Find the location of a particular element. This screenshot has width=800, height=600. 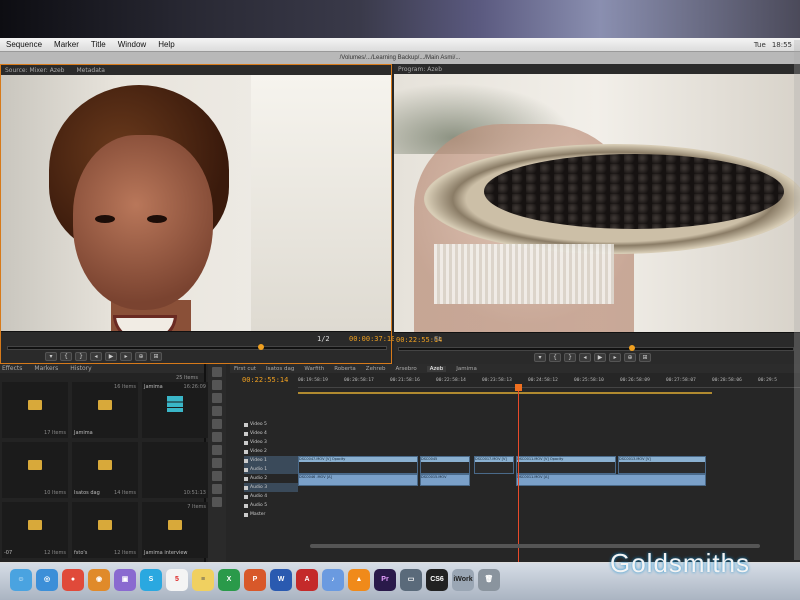

iwork-icon: iWork is located at coordinates (463, 580).